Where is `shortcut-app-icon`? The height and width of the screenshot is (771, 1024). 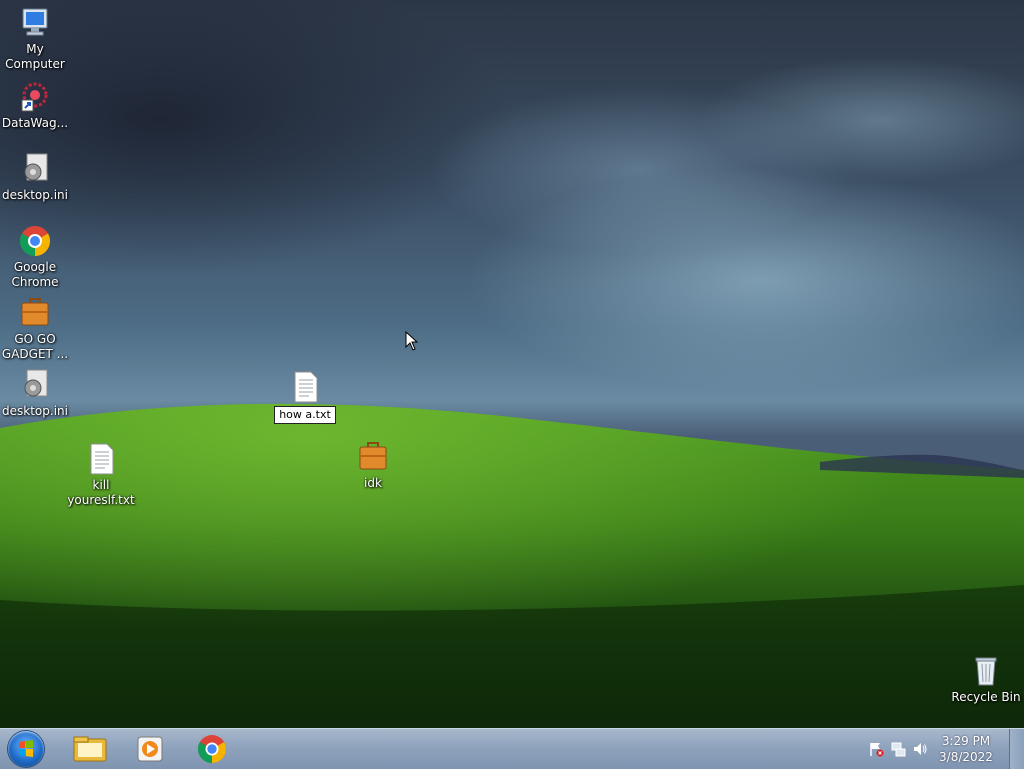
shortcut-app-icon is located at coordinates (35, 97).